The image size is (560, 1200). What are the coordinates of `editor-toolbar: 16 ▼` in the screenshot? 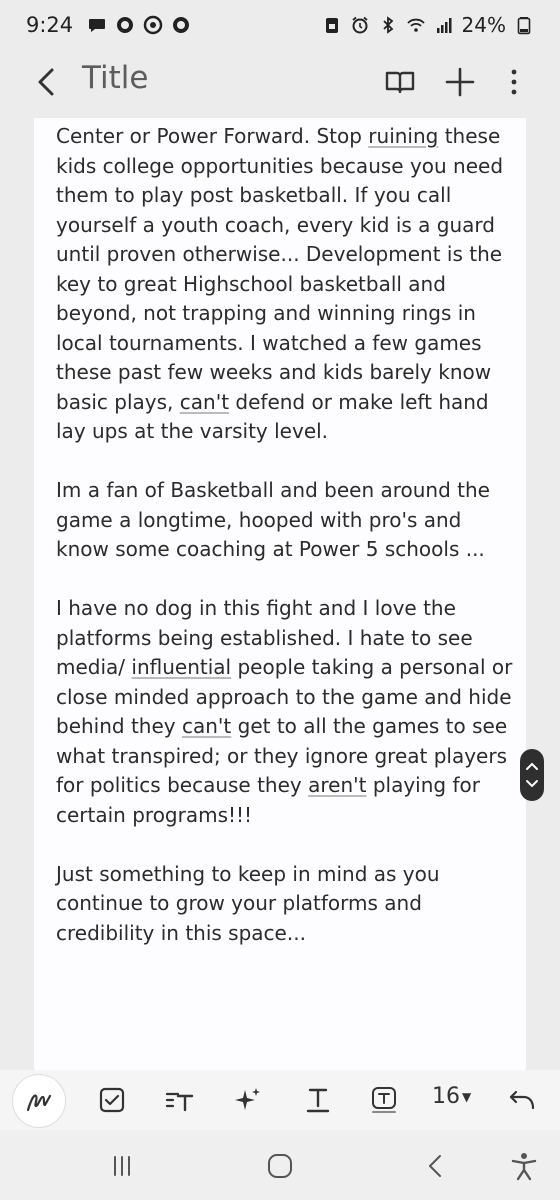 It's located at (280, 1100).